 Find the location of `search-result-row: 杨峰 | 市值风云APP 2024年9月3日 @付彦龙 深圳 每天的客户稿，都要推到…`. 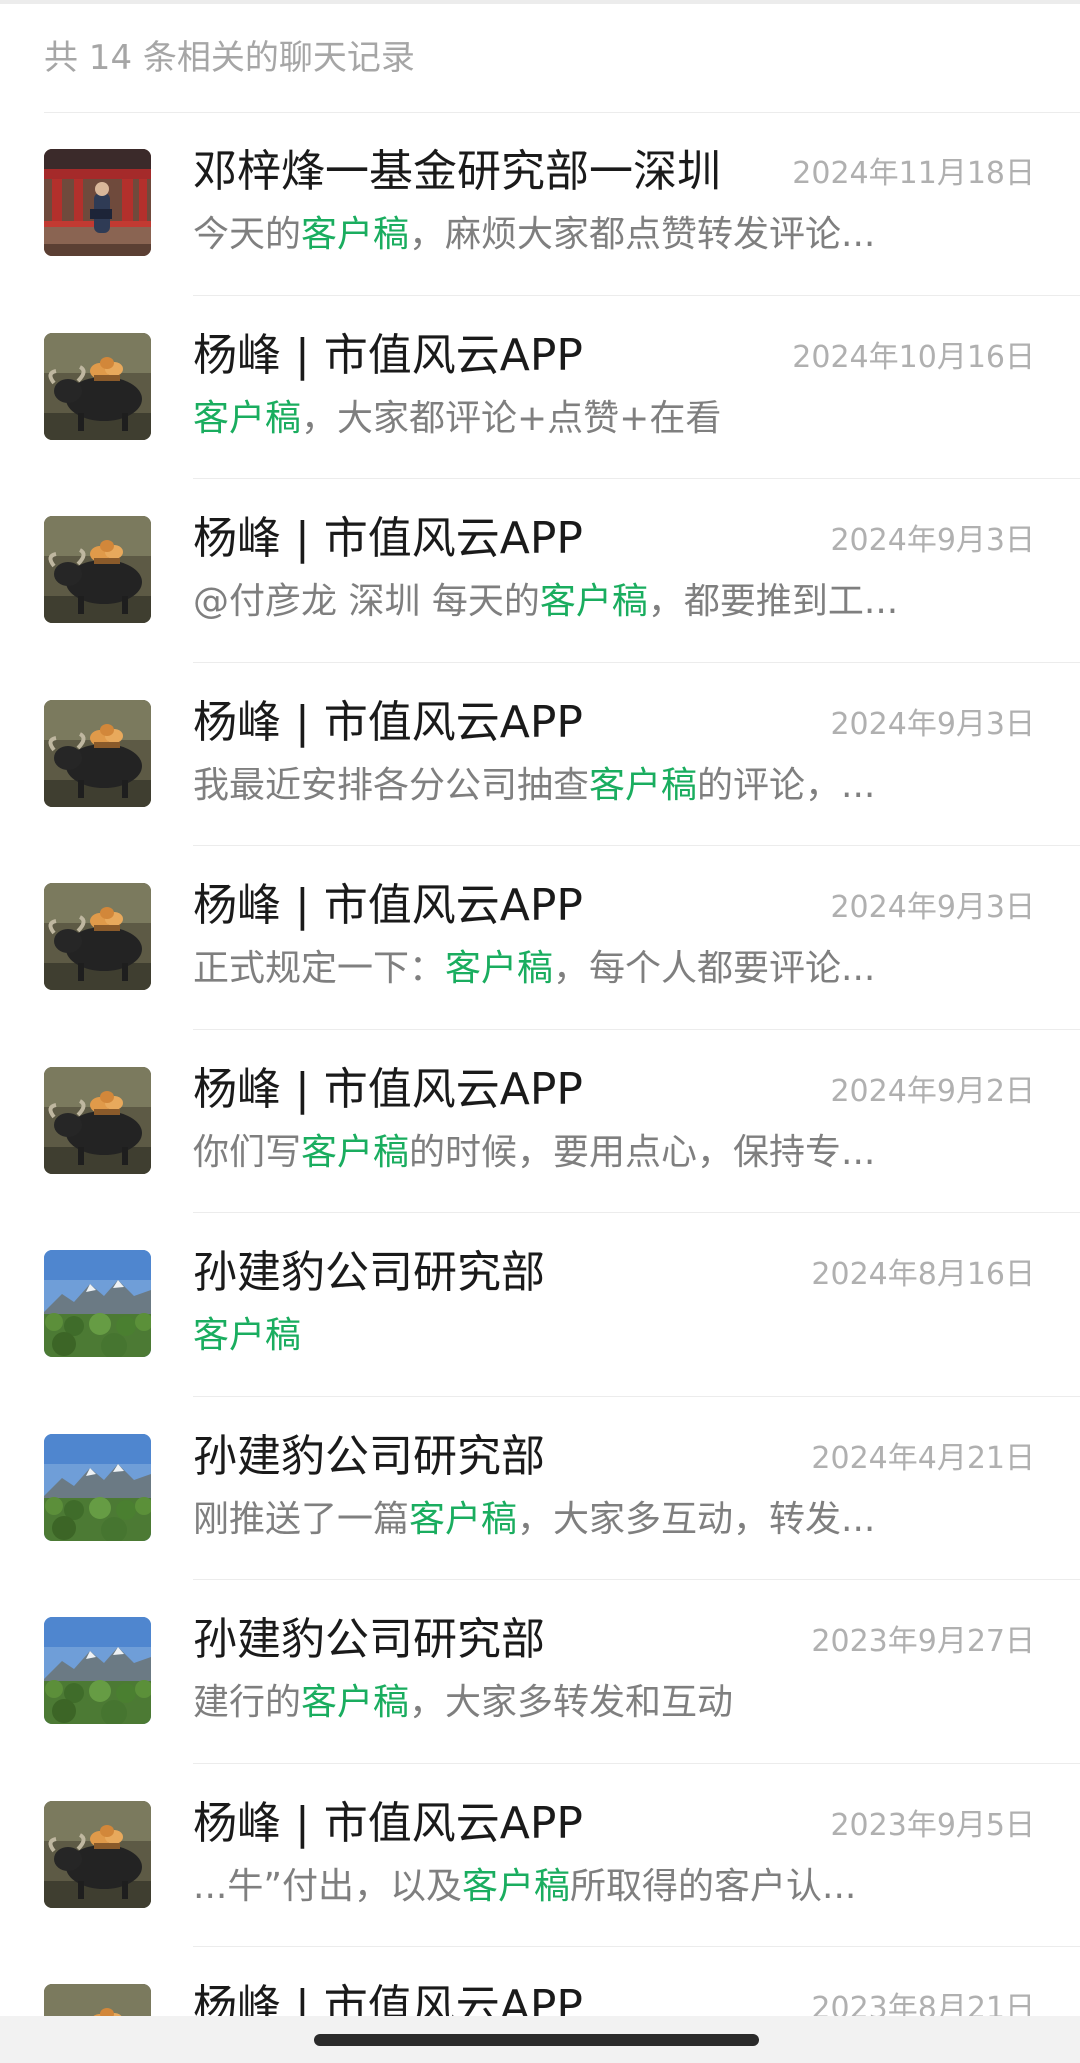

search-result-row: 杨峰 | 市值风云APP 2024年9月3日 @付彦龙 深圳 每天的客户稿，都要推到… is located at coordinates (540, 571).